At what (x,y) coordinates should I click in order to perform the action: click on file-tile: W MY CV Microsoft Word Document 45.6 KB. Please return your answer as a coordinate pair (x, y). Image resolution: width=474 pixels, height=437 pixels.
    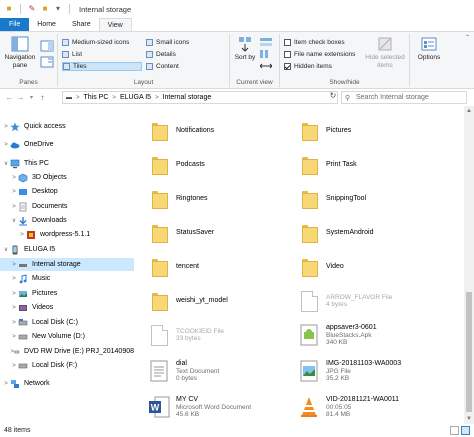
    Looking at the image, I should click on (226, 407).